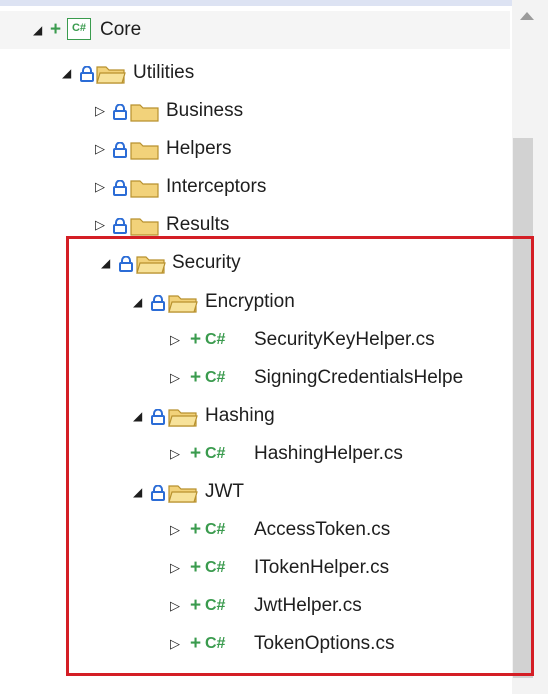 This screenshot has width=548, height=694. I want to click on tree-item-core: ◢ + C# Core, so click(255, 30).